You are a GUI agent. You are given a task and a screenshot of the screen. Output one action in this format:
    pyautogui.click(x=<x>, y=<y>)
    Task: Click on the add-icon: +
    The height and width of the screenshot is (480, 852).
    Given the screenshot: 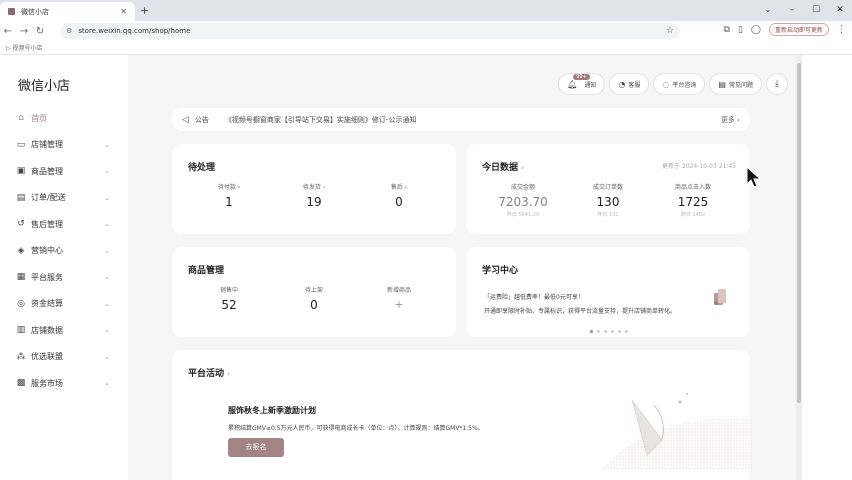 What is the action you would take?
    pyautogui.click(x=399, y=304)
    